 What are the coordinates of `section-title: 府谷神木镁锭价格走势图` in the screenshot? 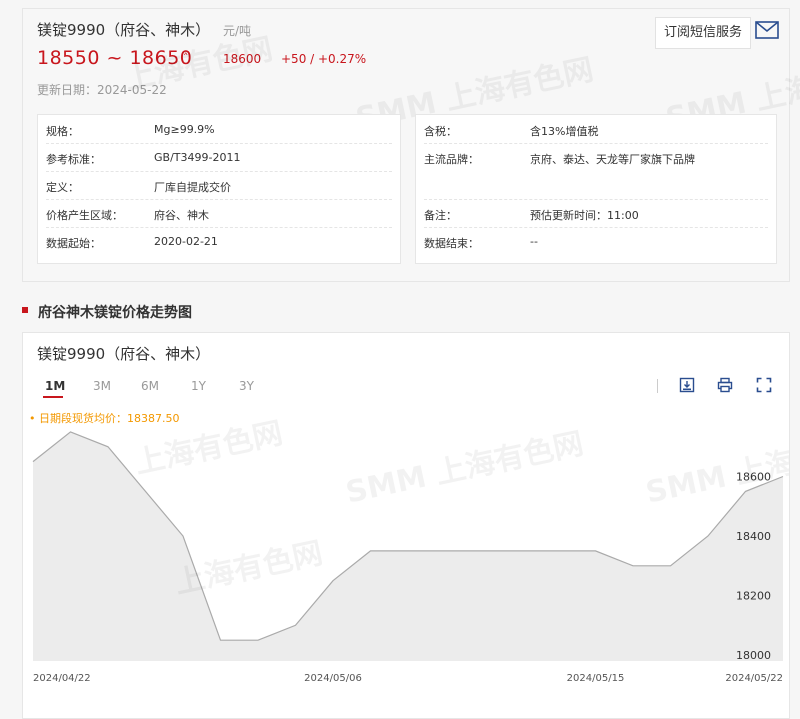 It's located at (115, 313).